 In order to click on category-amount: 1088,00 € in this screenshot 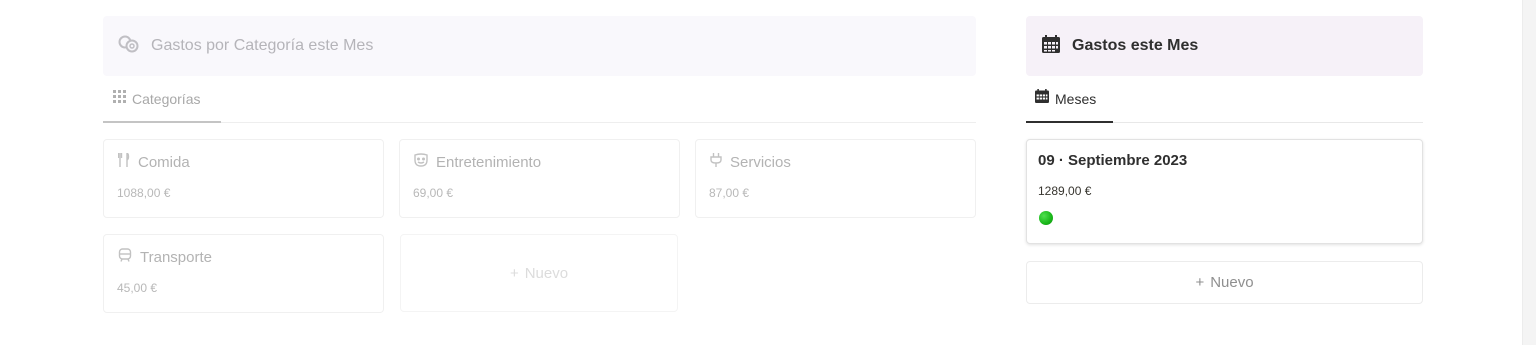, I will do `click(144, 193)`.